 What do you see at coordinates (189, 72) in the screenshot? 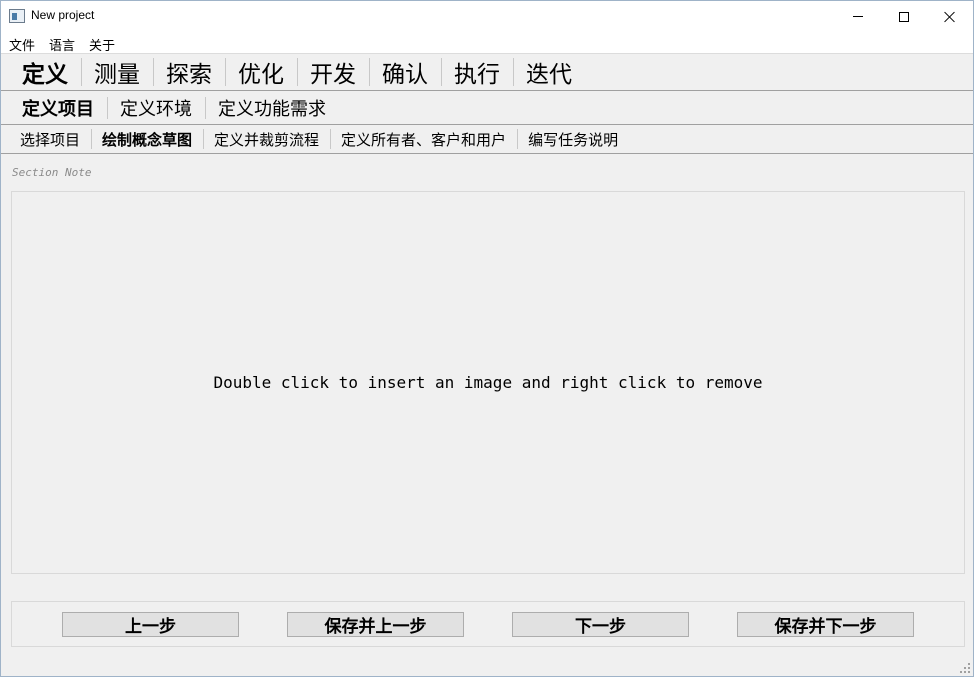
I see `tab-explore: 探索` at bounding box center [189, 72].